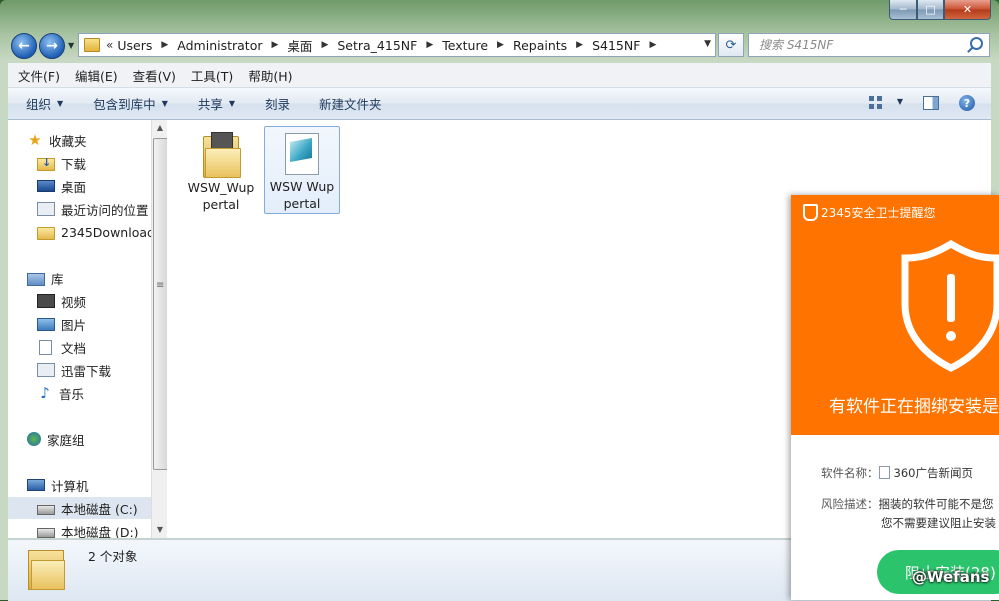  What do you see at coordinates (299, 45) in the screenshot?
I see `breadcrumb-desktop: 桌面` at bounding box center [299, 45].